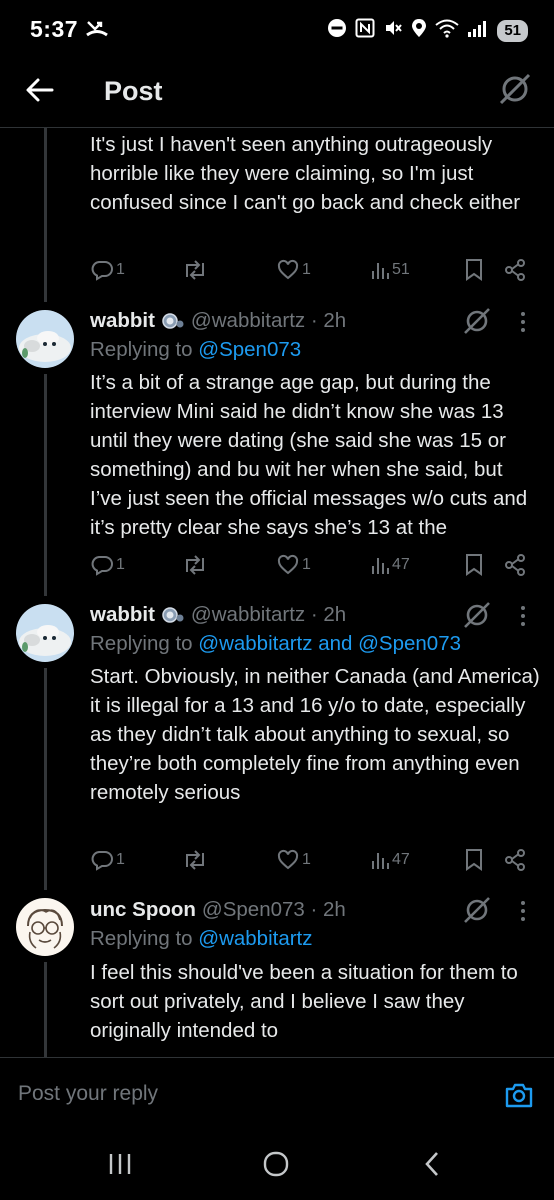 Image resolution: width=554 pixels, height=1200 pixels. I want to click on tweet-actions: 1 1 51, so click(310, 270).